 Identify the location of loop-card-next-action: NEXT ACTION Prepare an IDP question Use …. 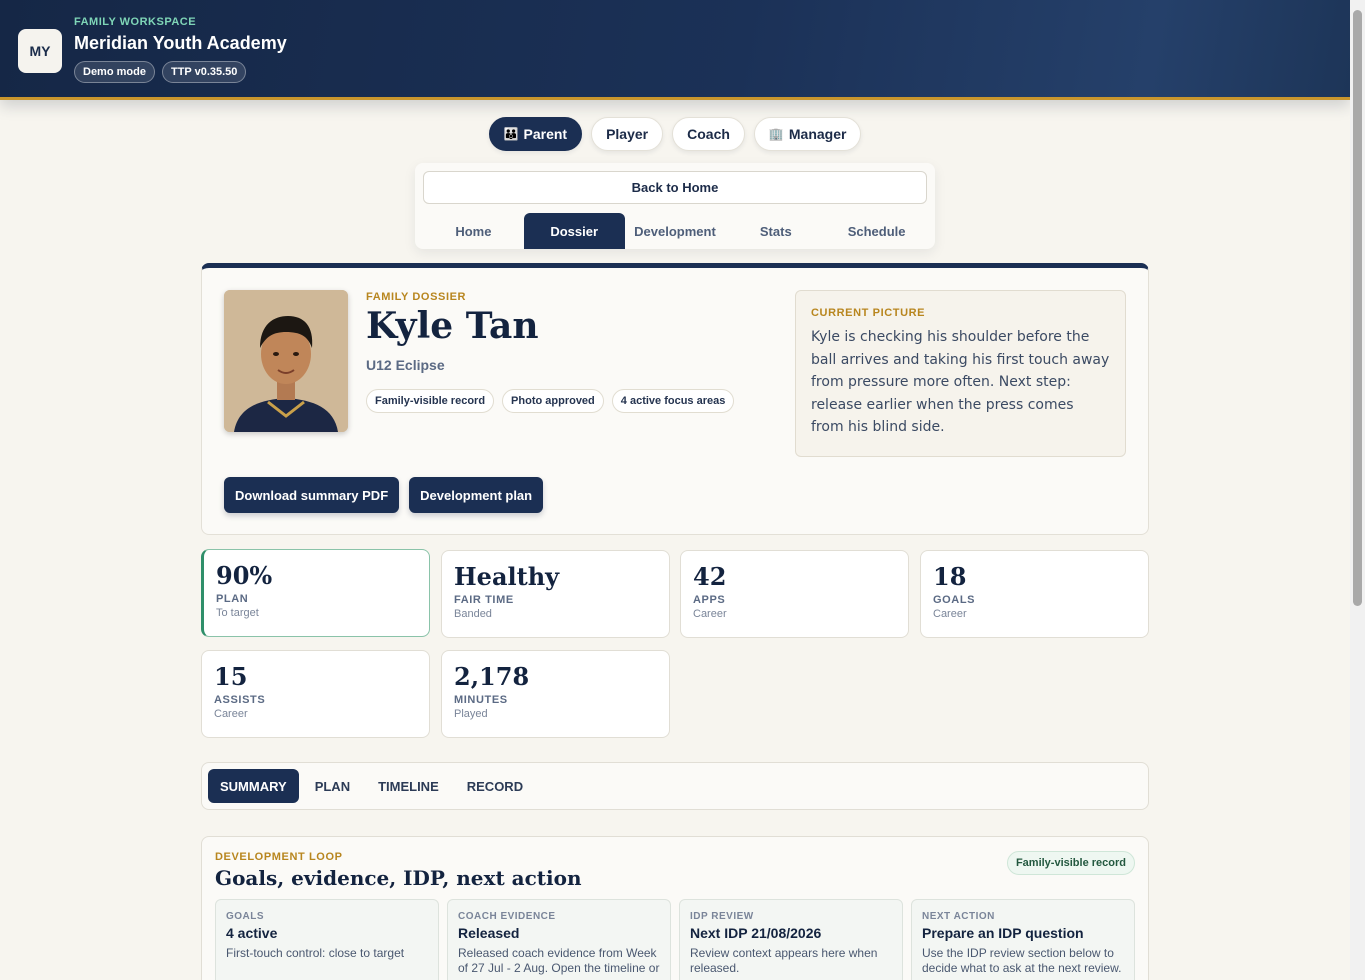
(1023, 939).